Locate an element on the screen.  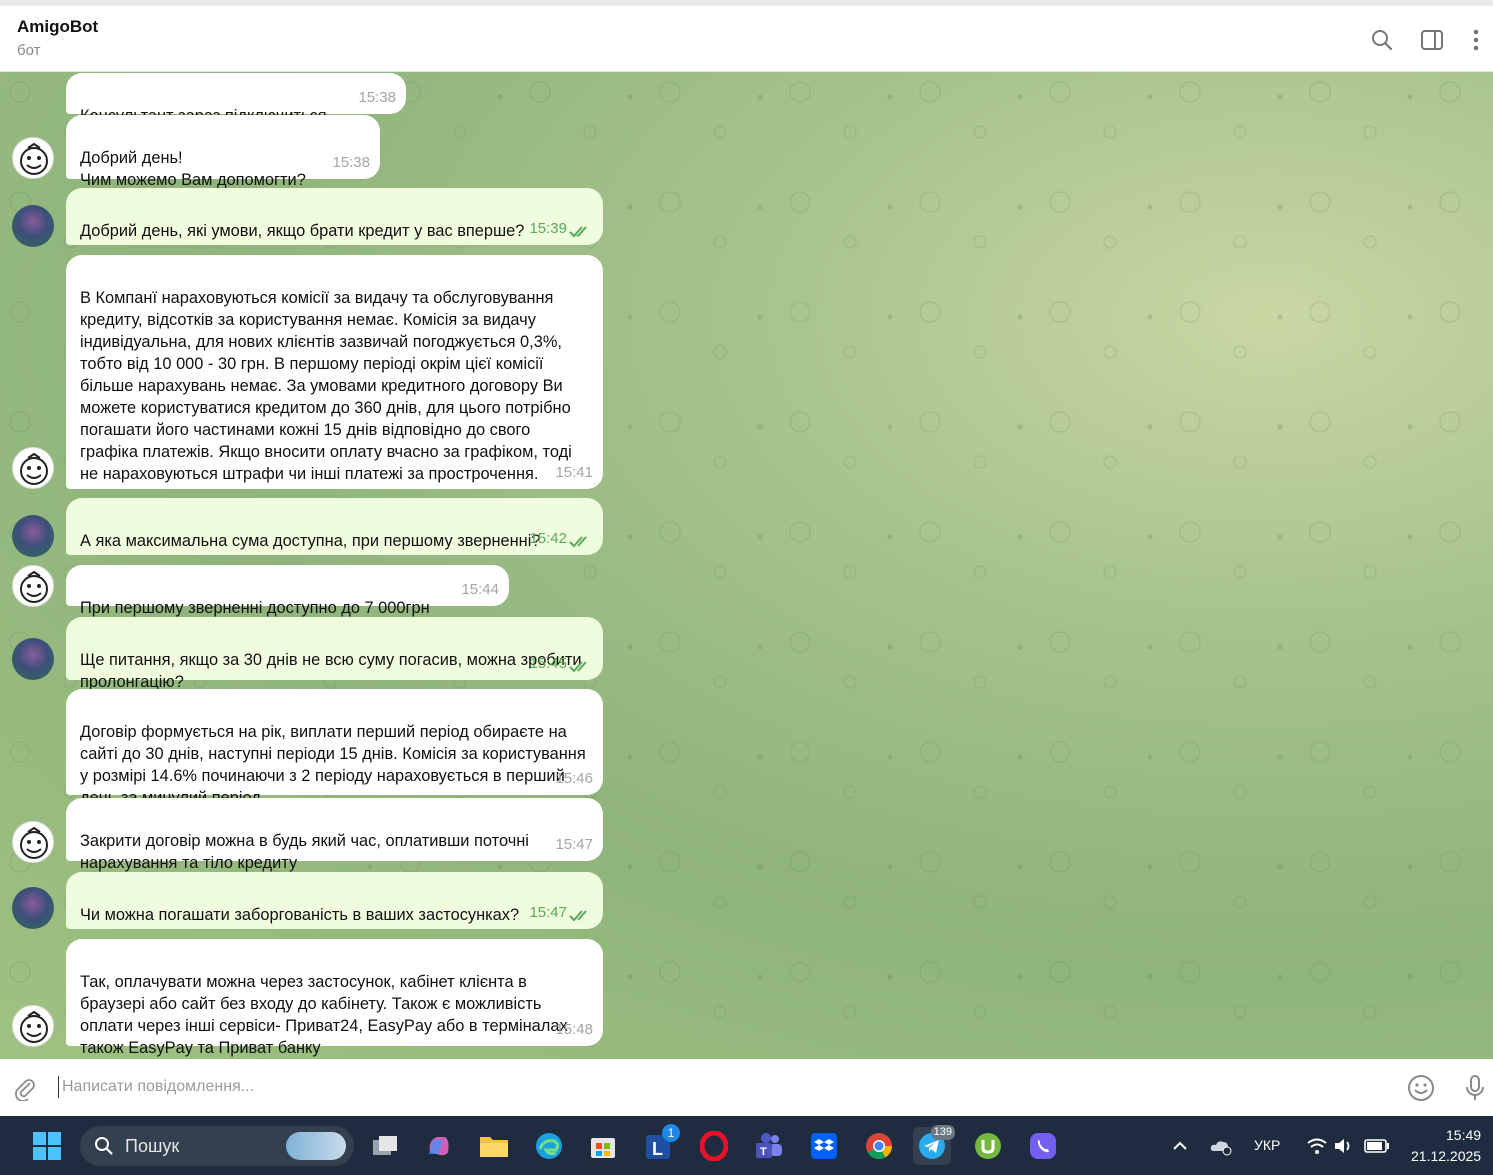
chrome-icon is located at coordinates (879, 1146).